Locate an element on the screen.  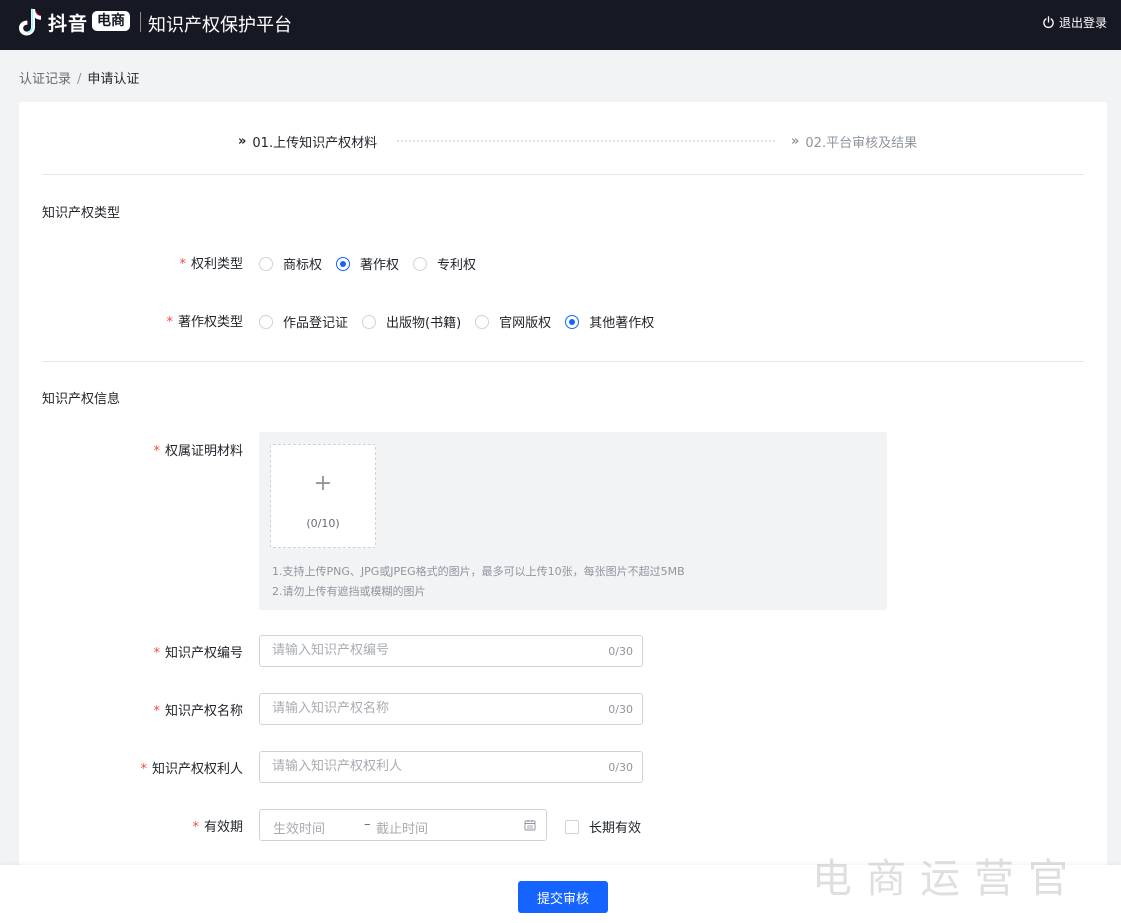
long-term-checkbox: 长期有效 is located at coordinates (603, 826).